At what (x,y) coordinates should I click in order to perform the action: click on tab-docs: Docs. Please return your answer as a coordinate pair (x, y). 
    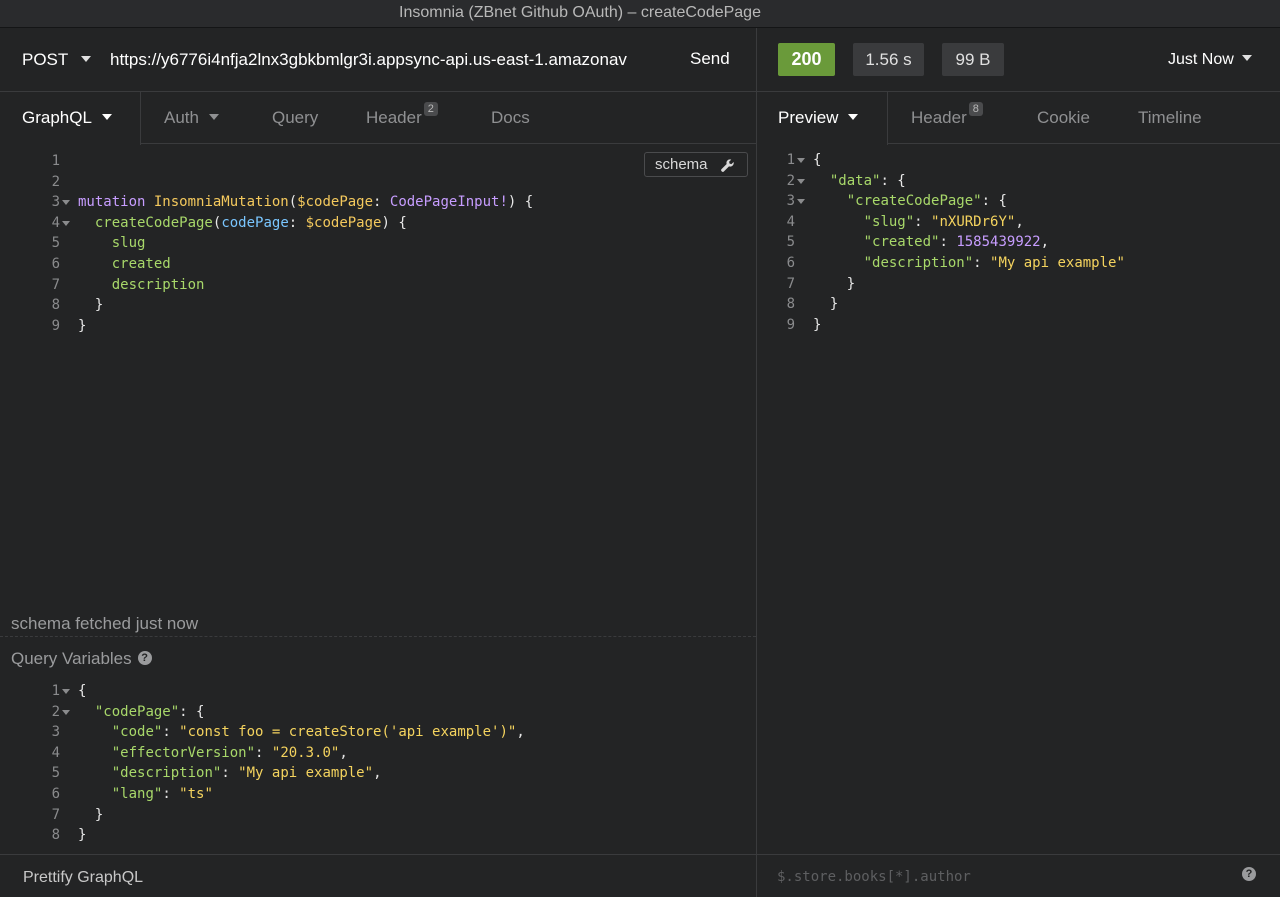
    Looking at the image, I should click on (510, 118).